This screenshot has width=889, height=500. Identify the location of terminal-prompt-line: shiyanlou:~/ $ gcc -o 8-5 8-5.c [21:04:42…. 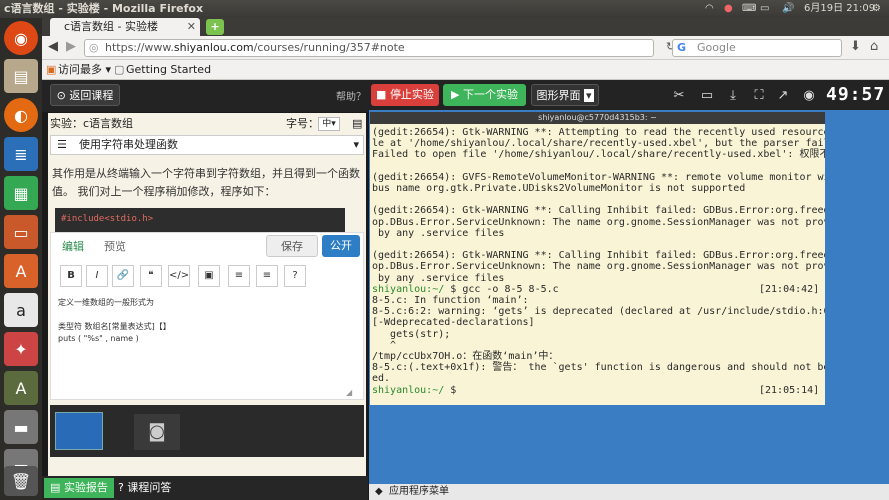
(597, 289).